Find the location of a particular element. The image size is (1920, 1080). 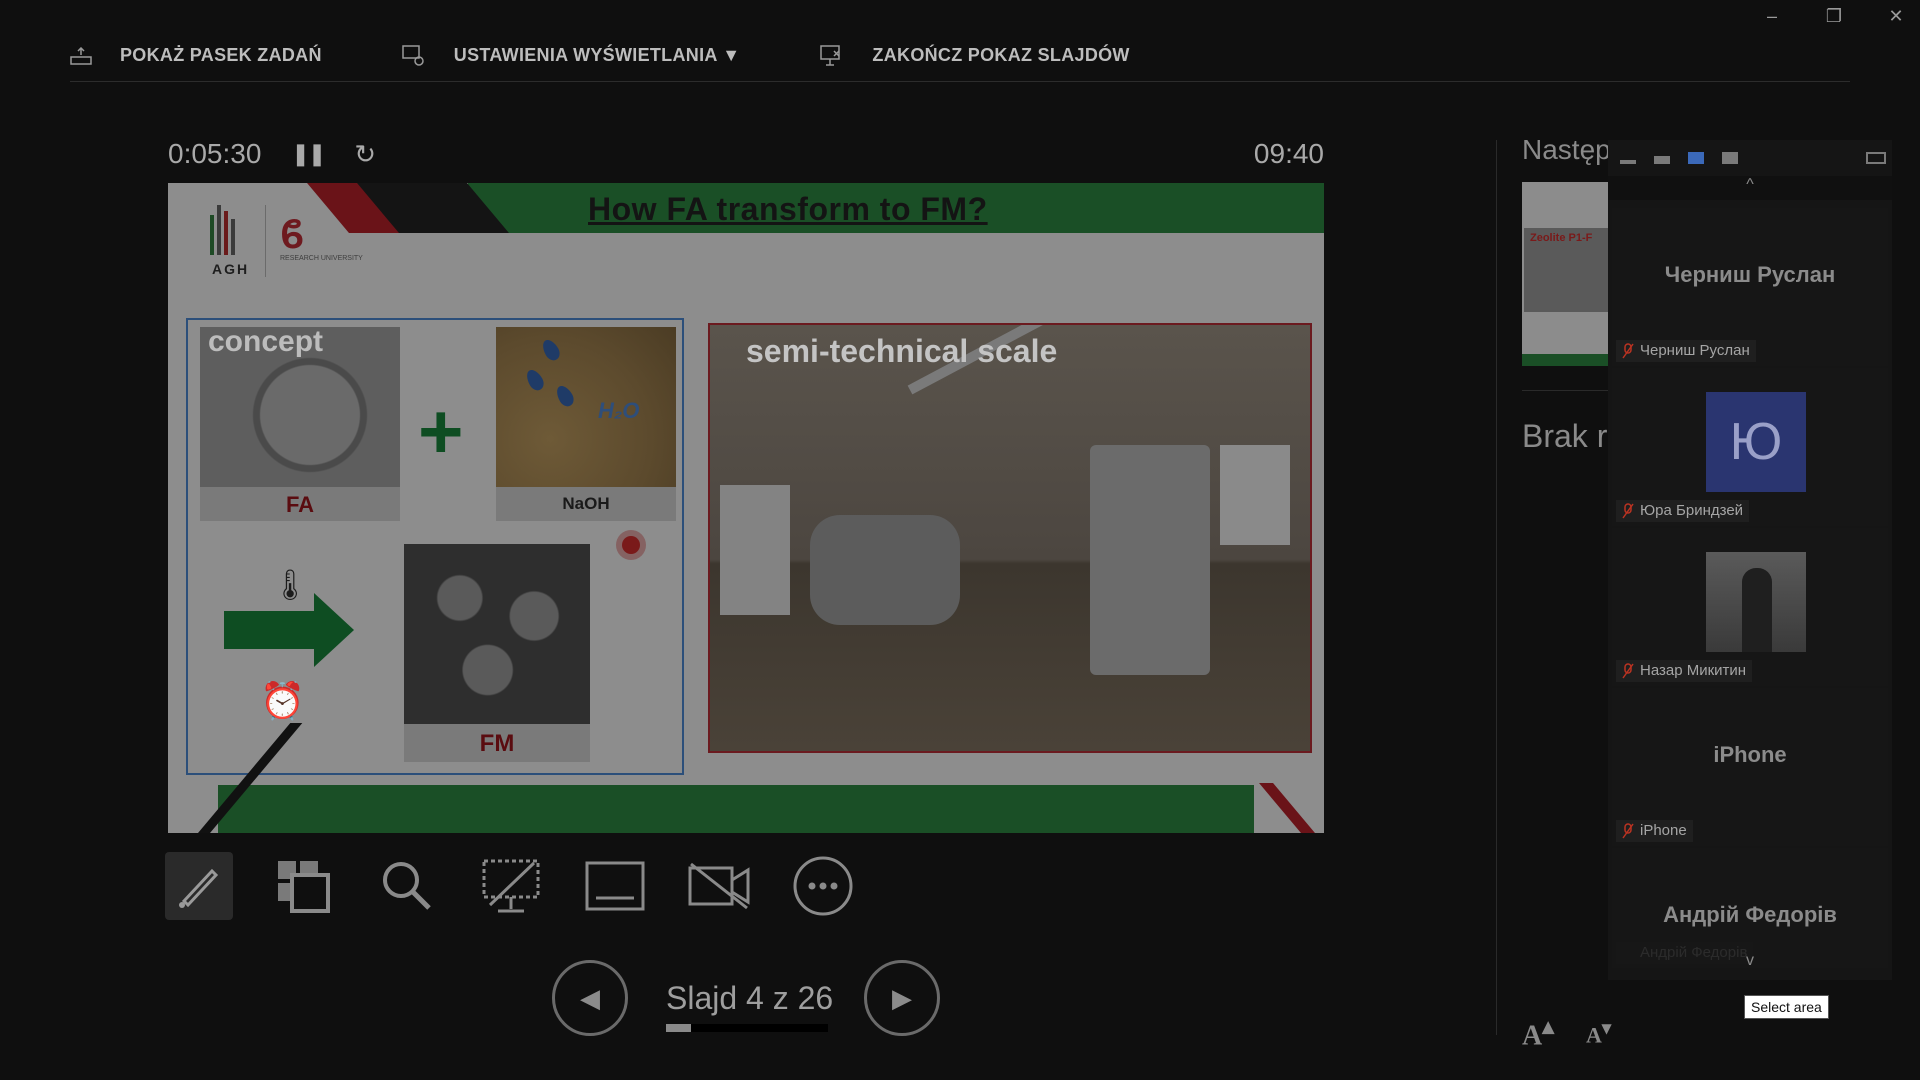

participant-display-name: Андрій Федорів is located at coordinates (1750, 914).